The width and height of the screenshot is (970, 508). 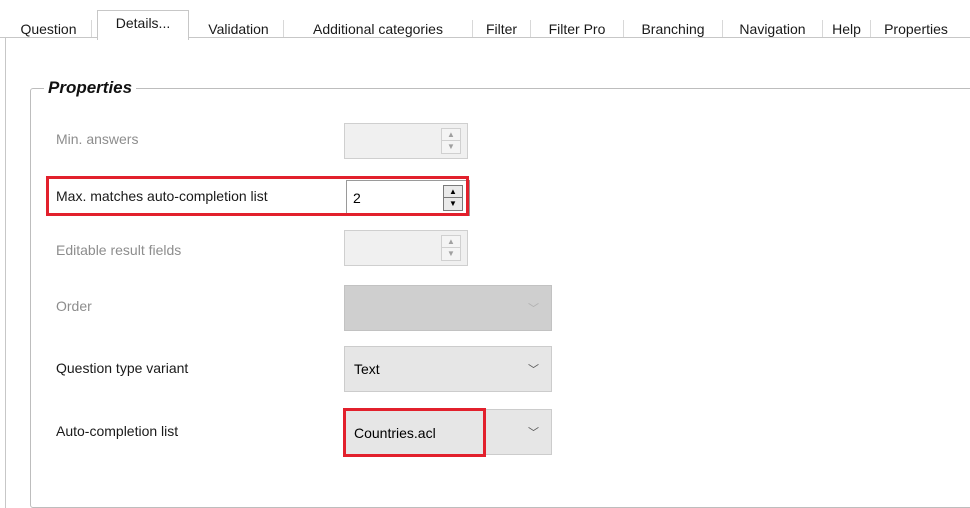 I want to click on min-answers-spin-buttons: ▲ ▼, so click(x=451, y=141).